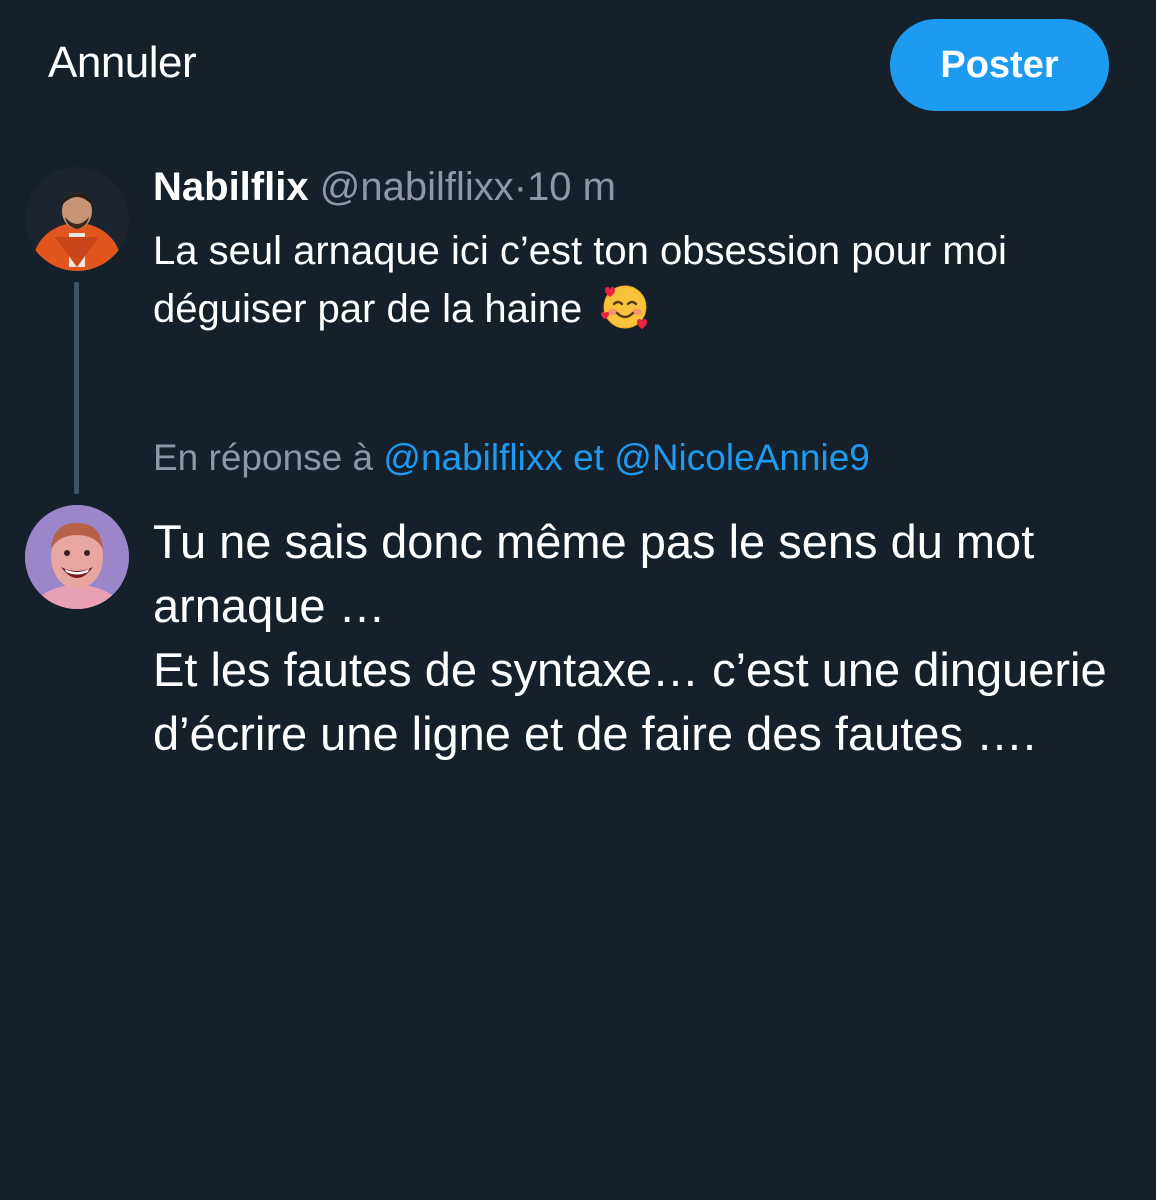 The image size is (1156, 1200). What do you see at coordinates (742, 457) in the screenshot?
I see `mention-link-2: @NicoleAnnie9` at bounding box center [742, 457].